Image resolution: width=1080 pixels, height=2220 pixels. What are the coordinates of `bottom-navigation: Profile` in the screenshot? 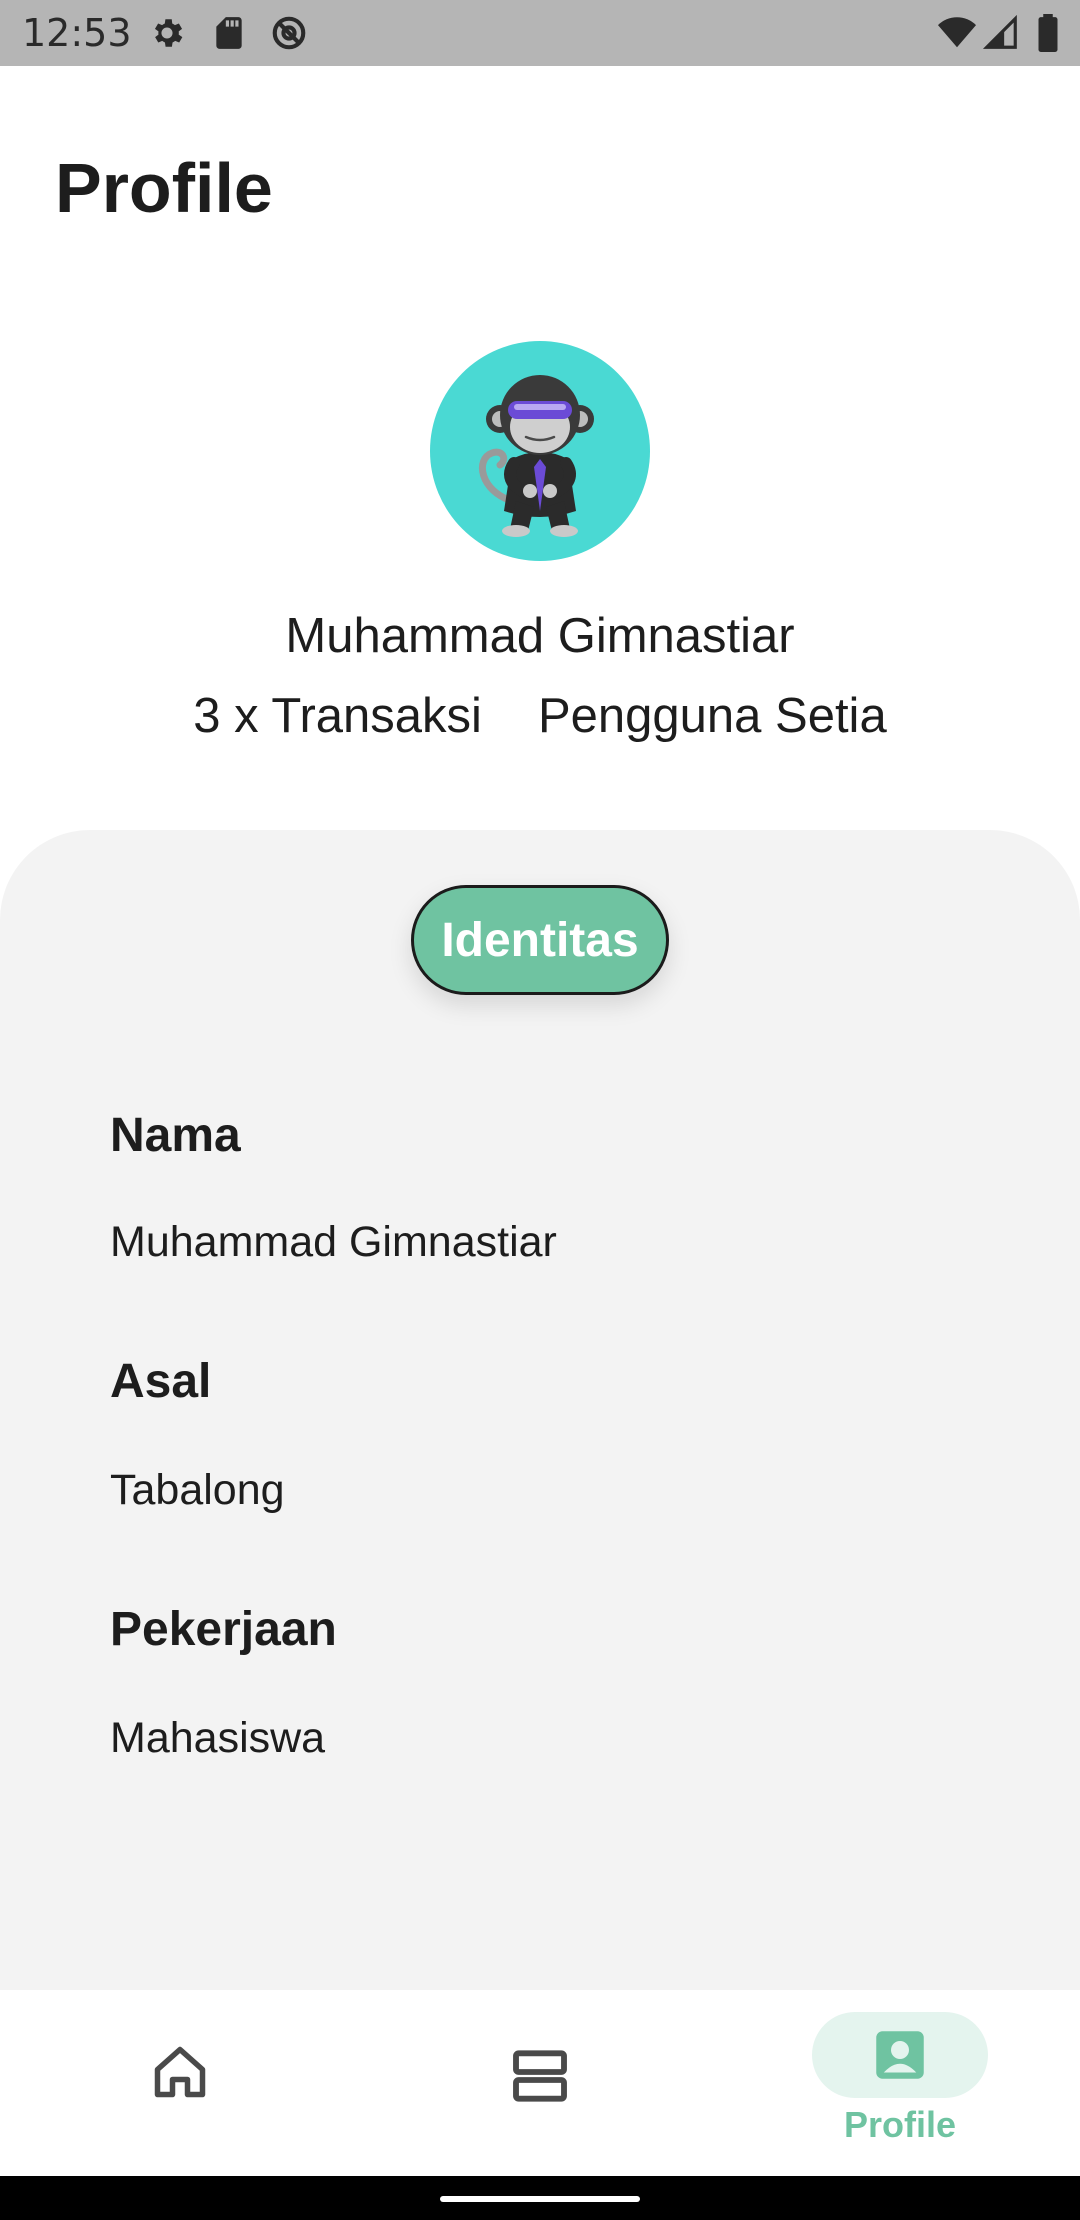 It's located at (540, 2083).